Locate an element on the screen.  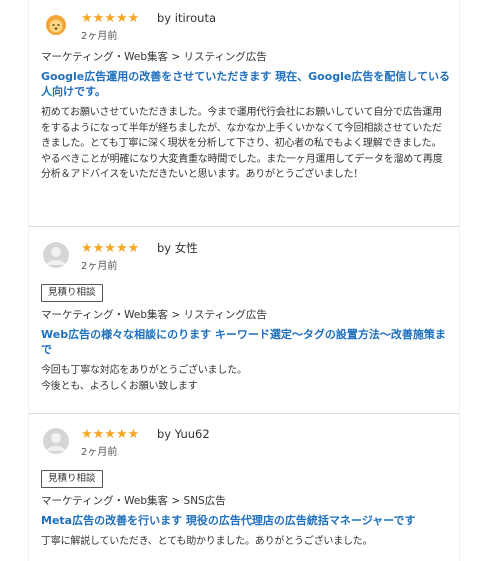
review-body: 丁寧に解説していただき、とても助かりました。ありがとうございました。 is located at coordinates (207, 541).